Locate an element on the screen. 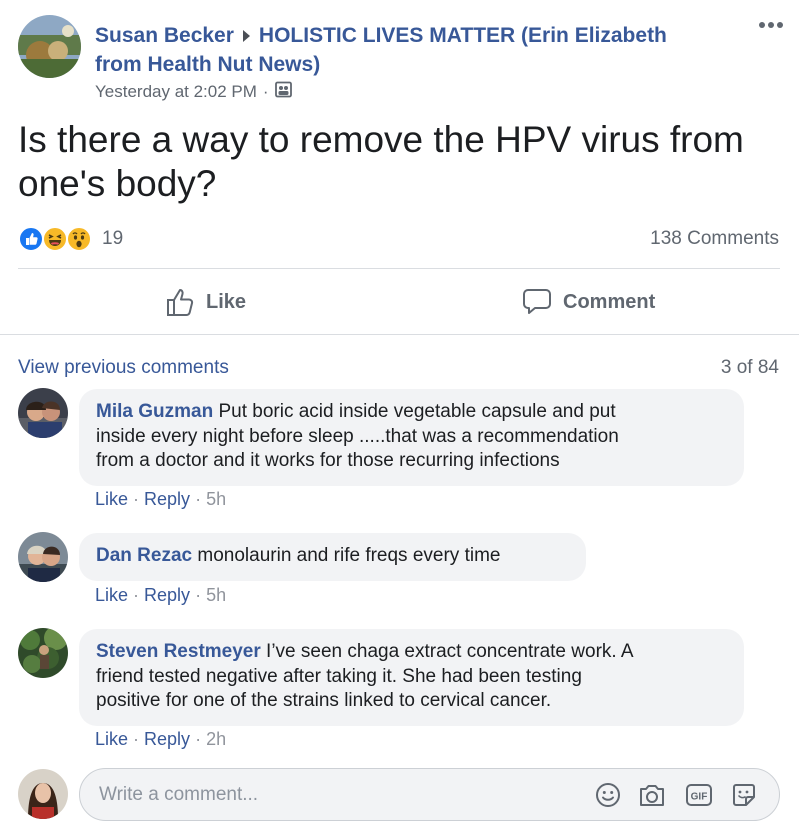 The width and height of the screenshot is (799, 829). group-audience-icon is located at coordinates (283, 92).